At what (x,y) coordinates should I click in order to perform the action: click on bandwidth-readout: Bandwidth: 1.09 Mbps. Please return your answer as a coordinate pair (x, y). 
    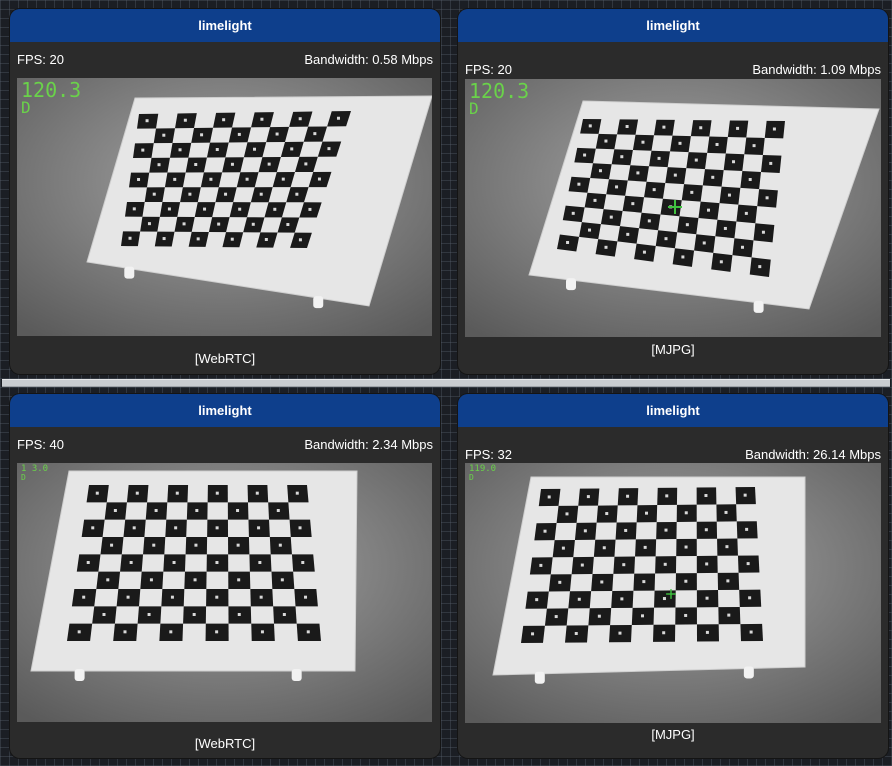
    Looking at the image, I should click on (816, 69).